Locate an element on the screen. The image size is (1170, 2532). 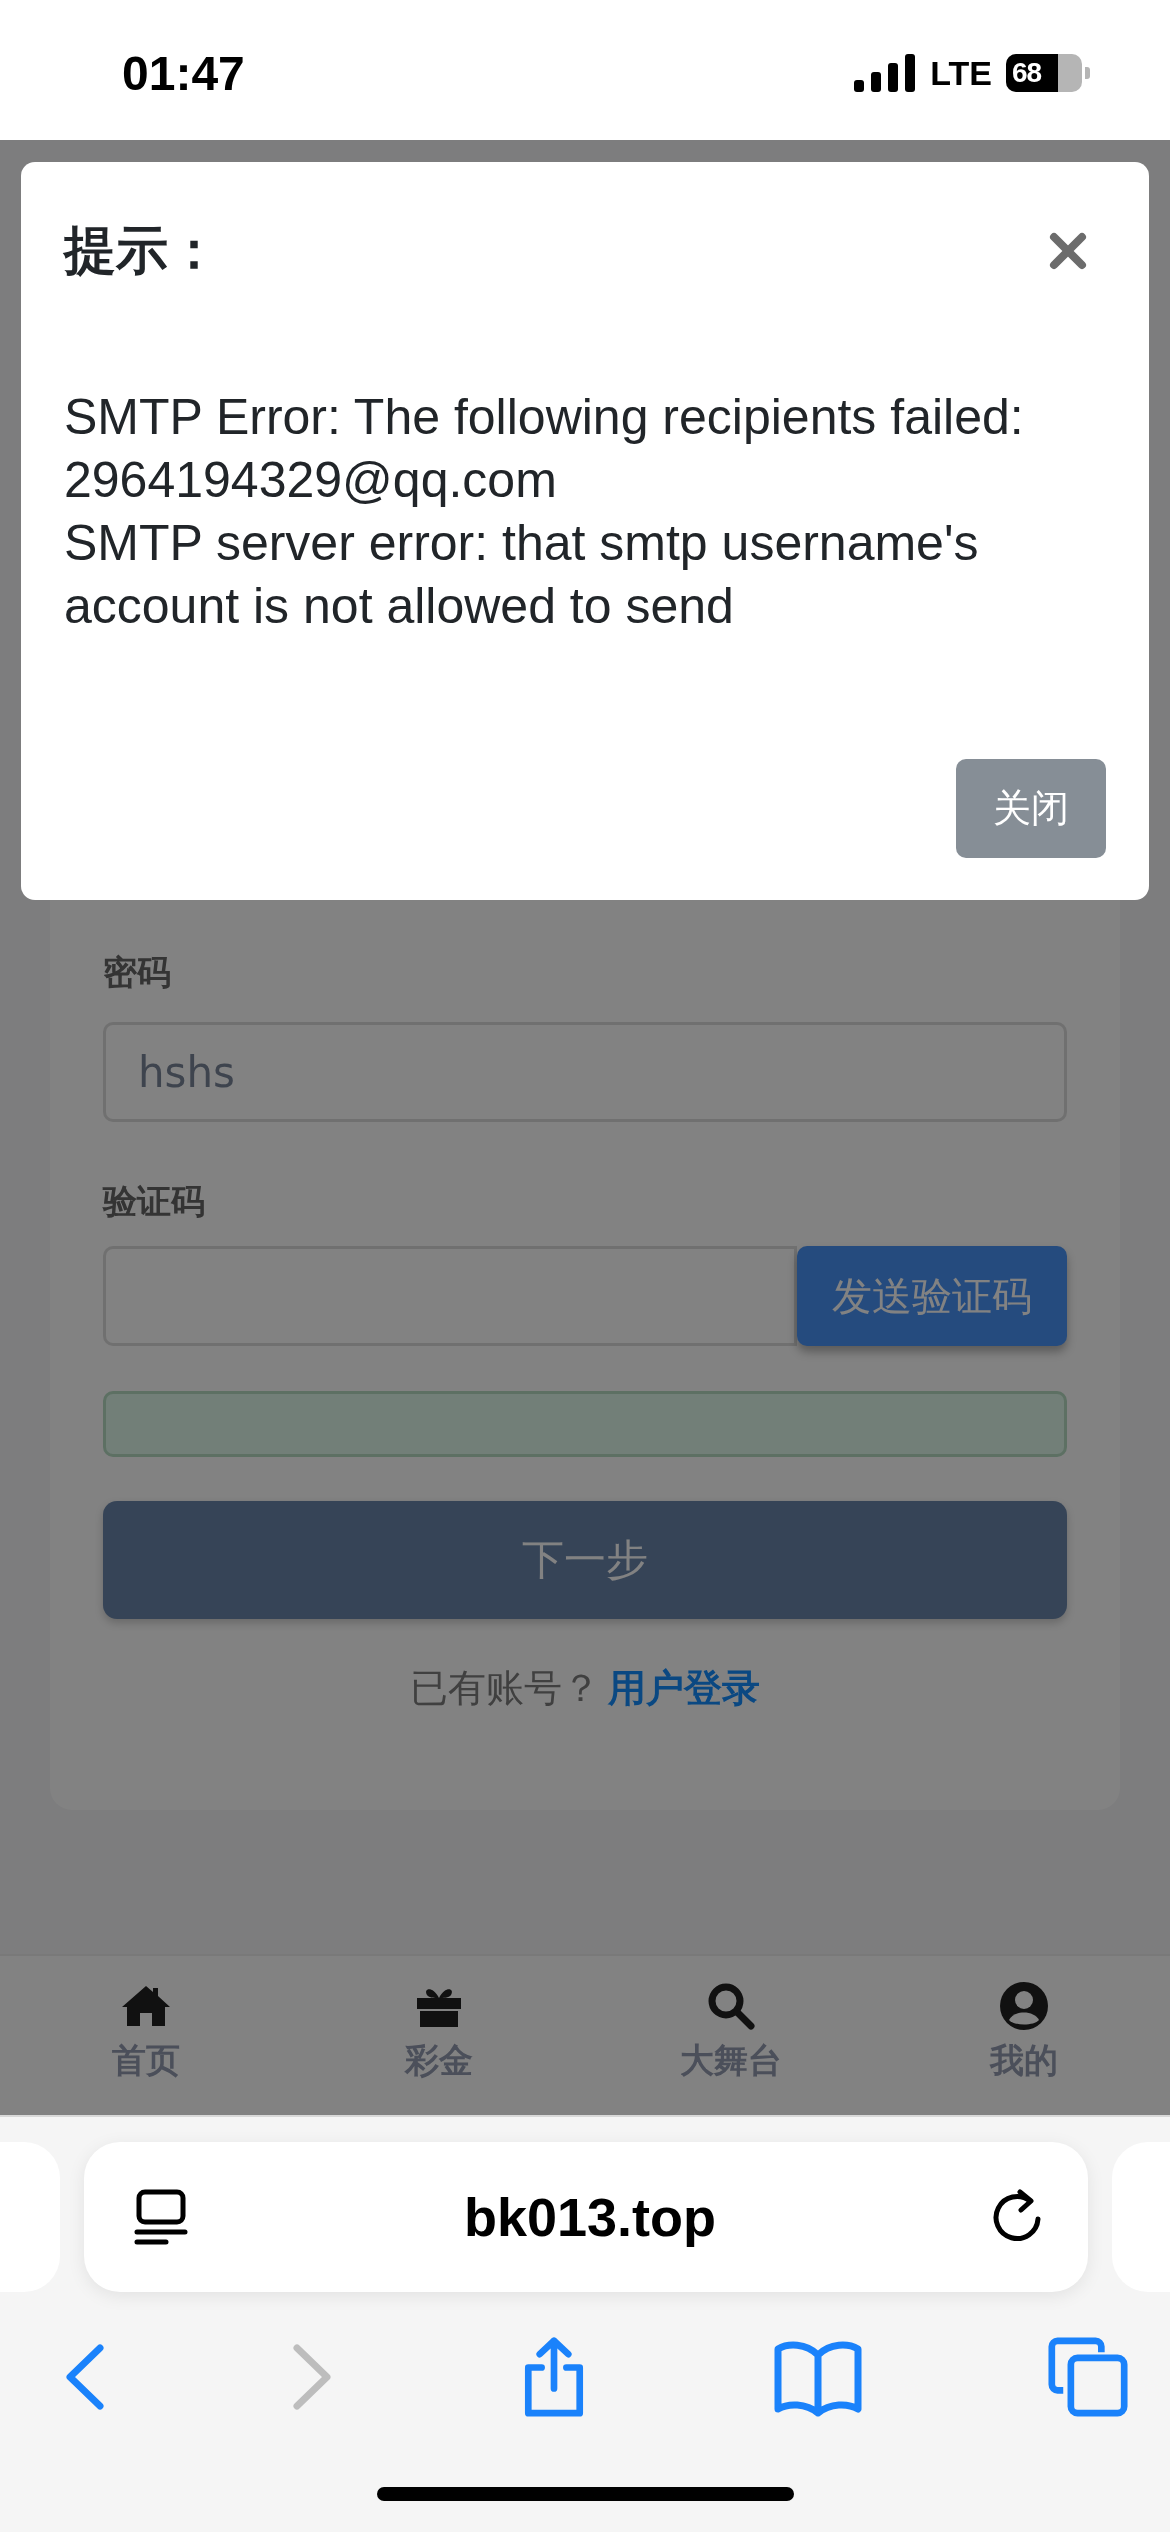
network-label: LTE is located at coordinates (961, 73).